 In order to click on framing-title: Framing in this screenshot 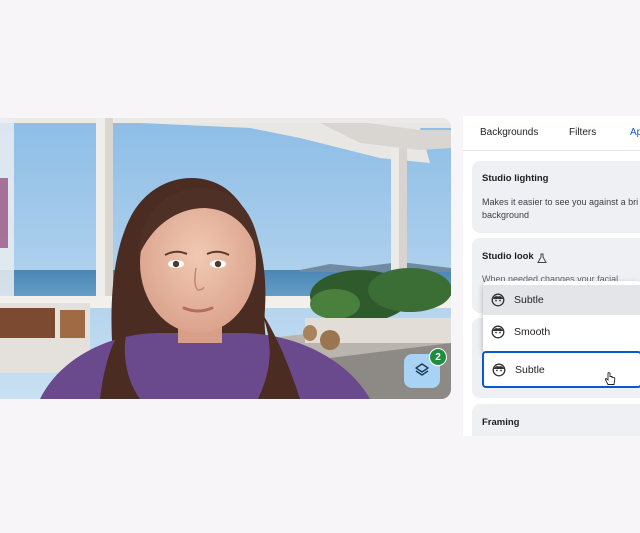, I will do `click(501, 422)`.